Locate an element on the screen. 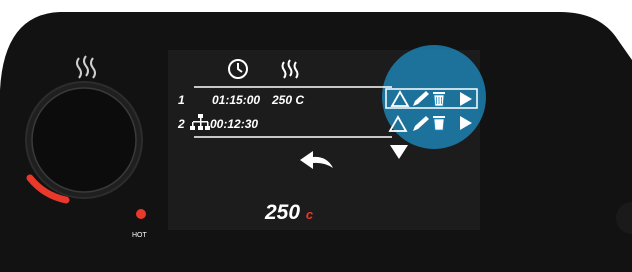 The width and height of the screenshot is (632, 272). row-2-time: 00:12:30 is located at coordinates (234, 124).